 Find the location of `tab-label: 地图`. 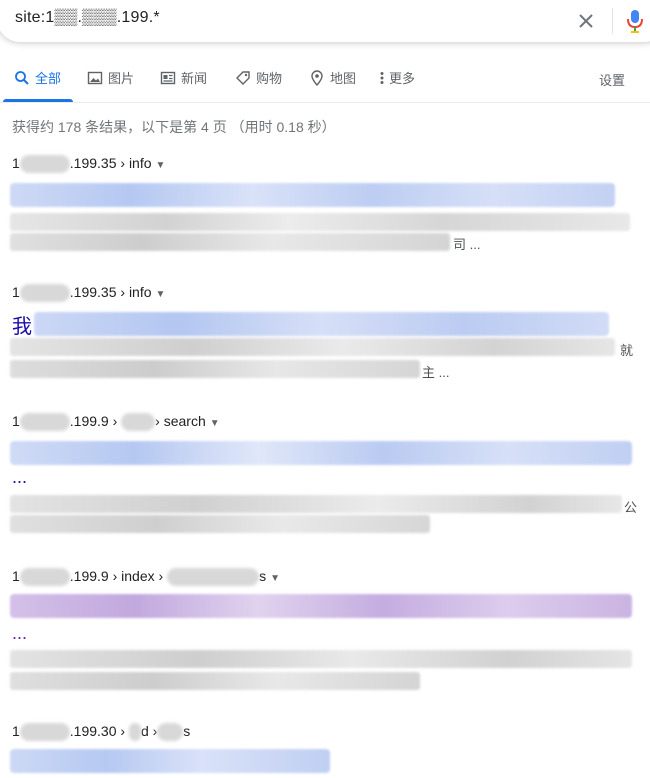

tab-label: 地图 is located at coordinates (343, 78).